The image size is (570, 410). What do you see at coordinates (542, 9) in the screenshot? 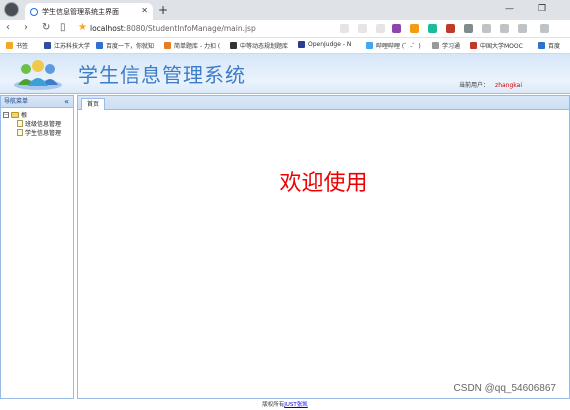
I see `window-restore-icon: ❐` at bounding box center [542, 9].